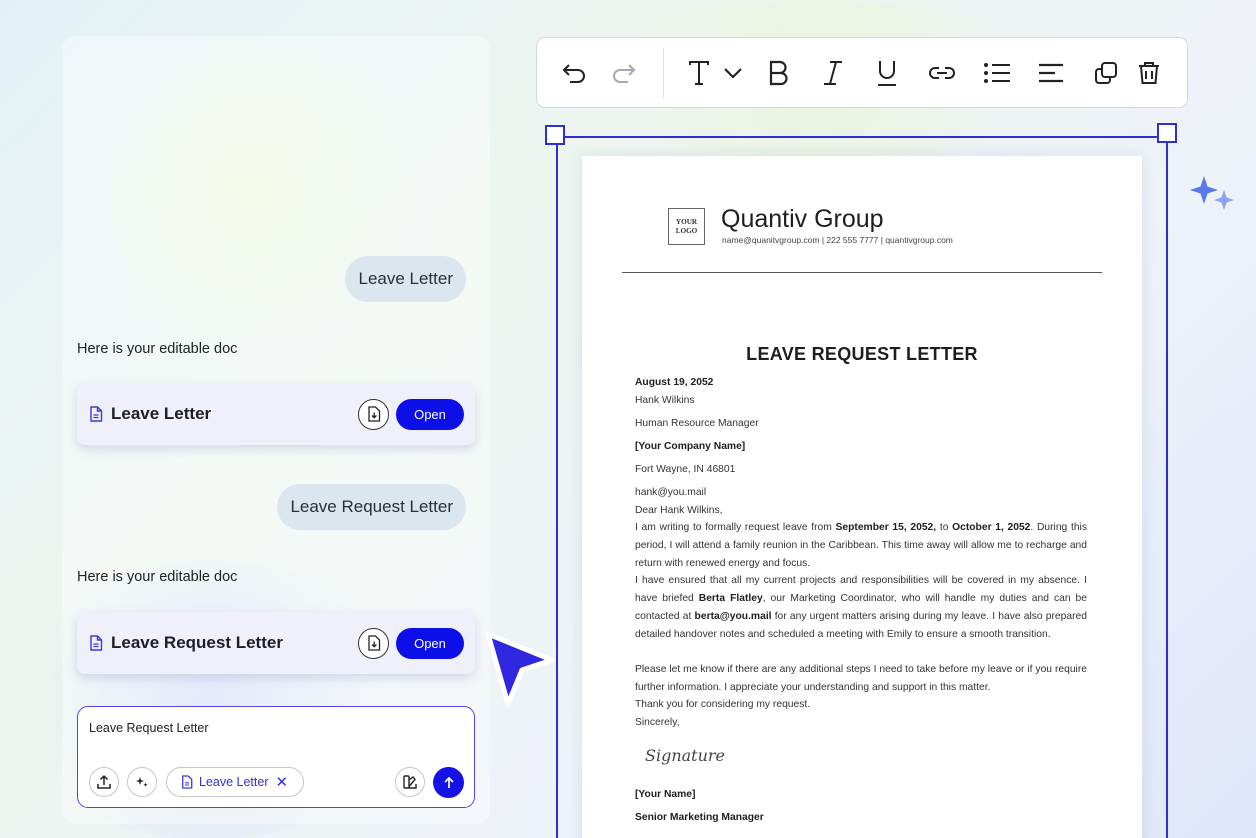 The image size is (1256, 838). What do you see at coordinates (699, 817) in the screenshot?
I see `sender-role: Senior Marketing Manager` at bounding box center [699, 817].